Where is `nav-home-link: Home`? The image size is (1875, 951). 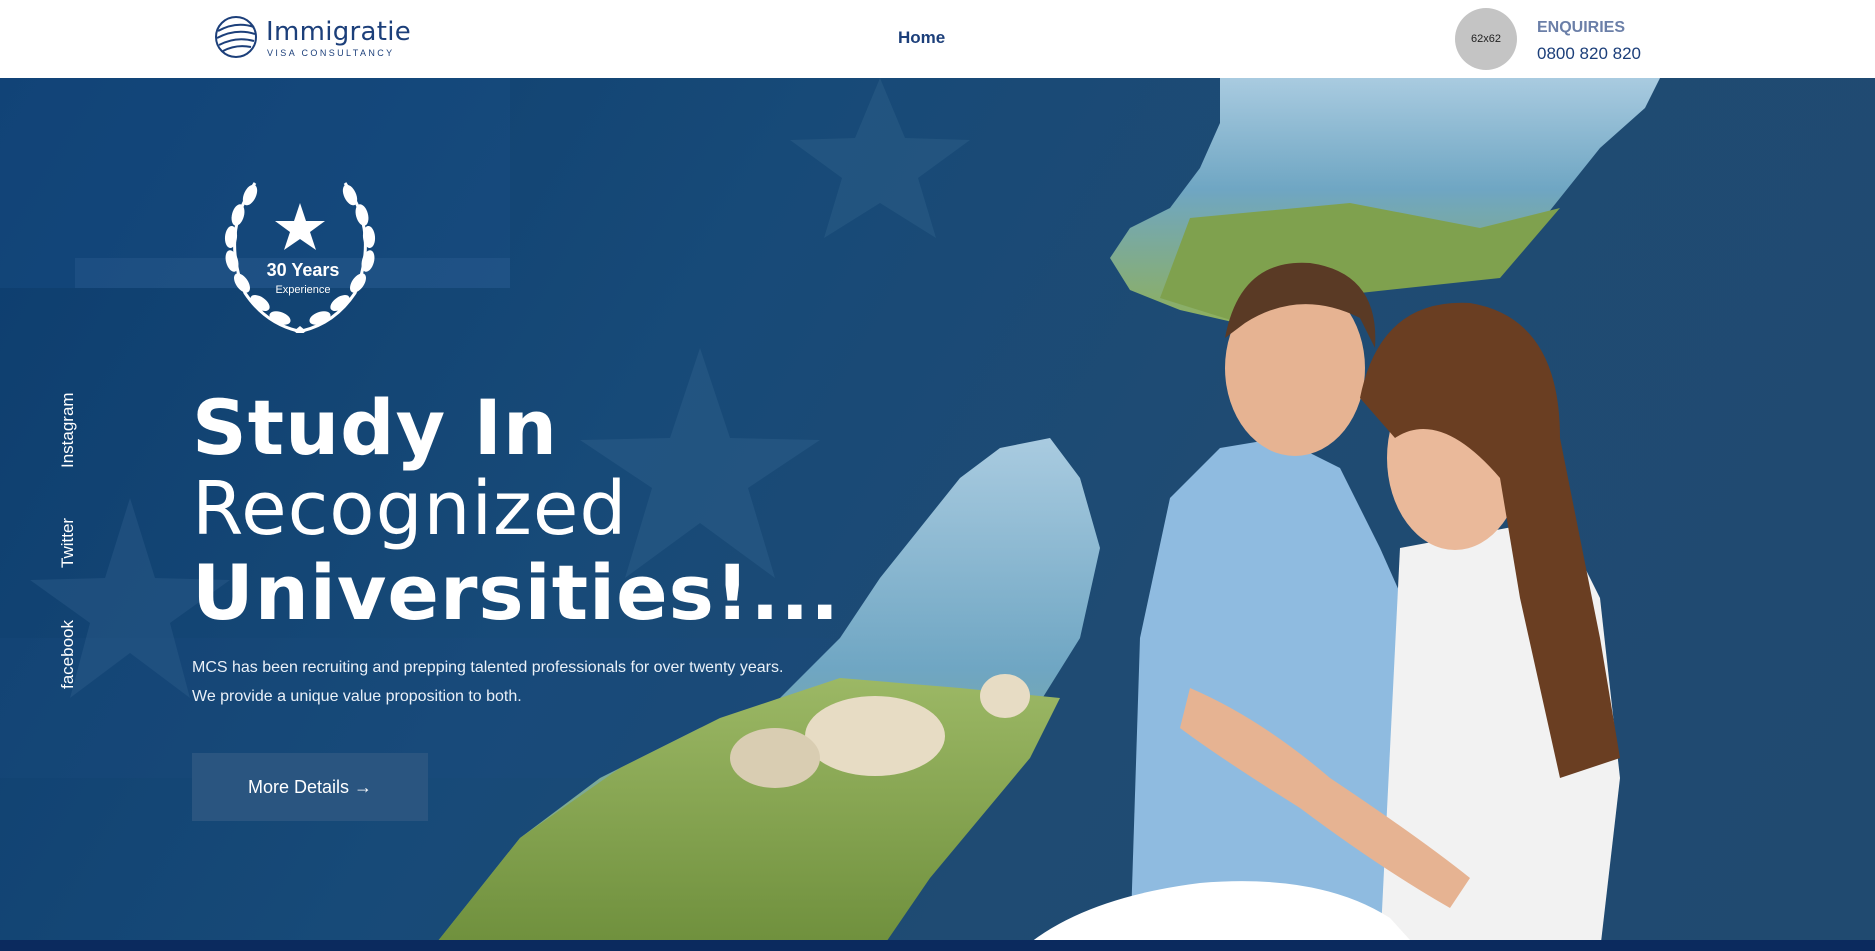
nav-home-link: Home is located at coordinates (921, 38).